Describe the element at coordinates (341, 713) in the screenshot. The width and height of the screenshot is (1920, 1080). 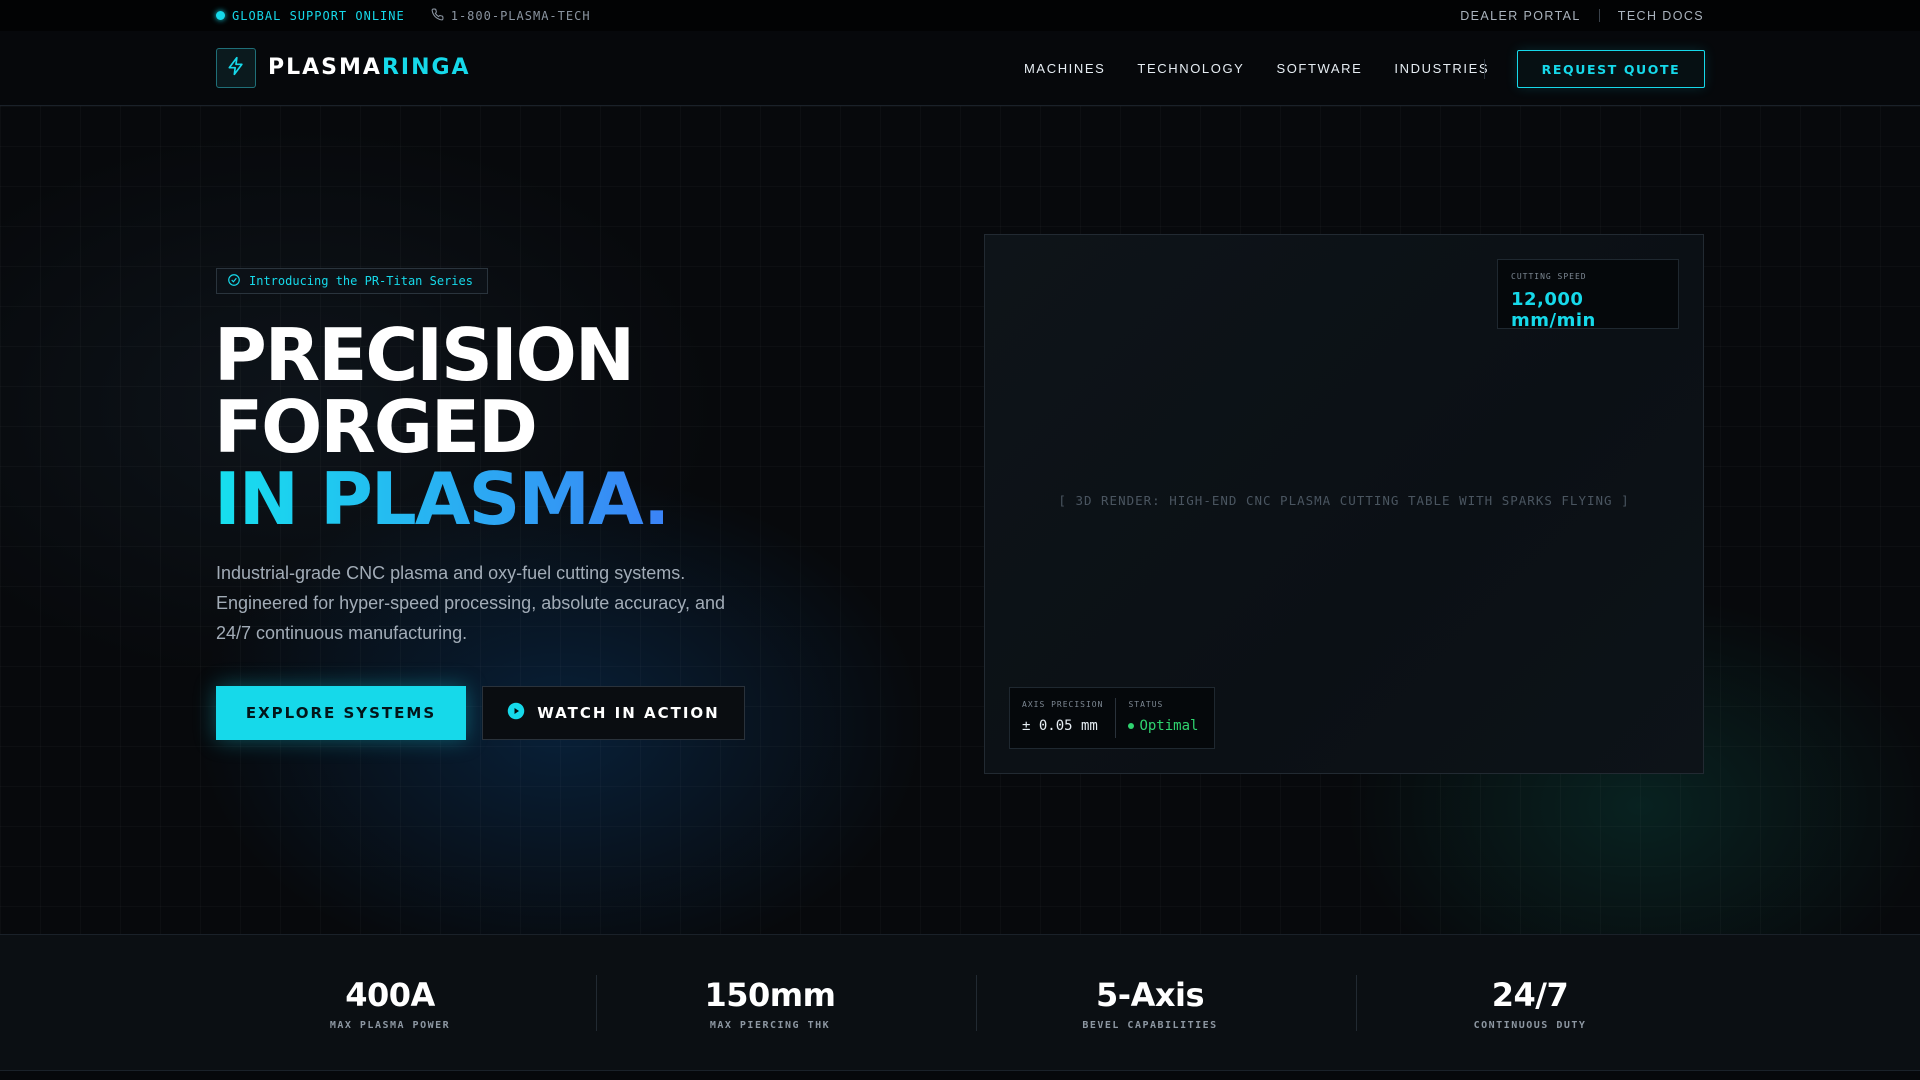
I see `explore-systems-button: EXPLORE SYSTEMS` at that location.